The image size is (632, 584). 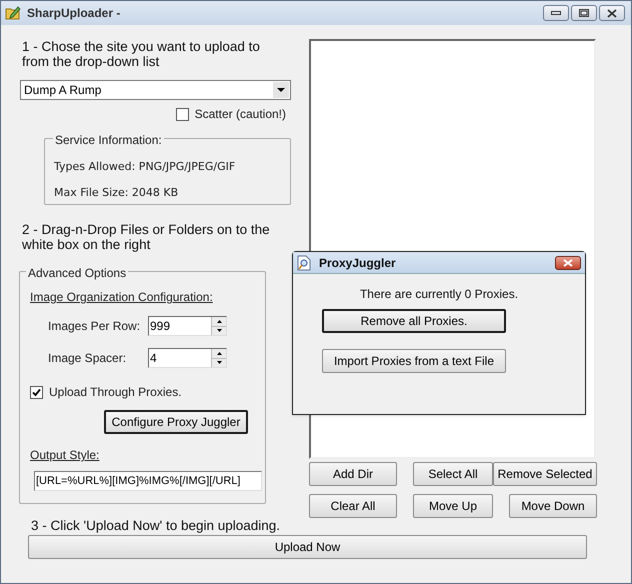 What do you see at coordinates (584, 13) in the screenshot?
I see `maximize-icon` at bounding box center [584, 13].